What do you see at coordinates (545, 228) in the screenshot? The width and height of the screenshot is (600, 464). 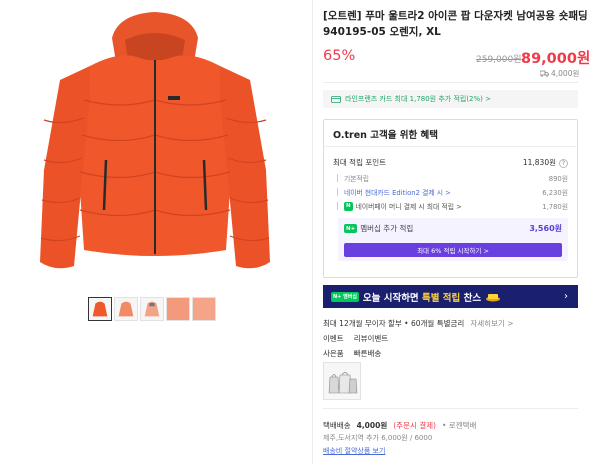 I see `membership-value: 3,560원` at bounding box center [545, 228].